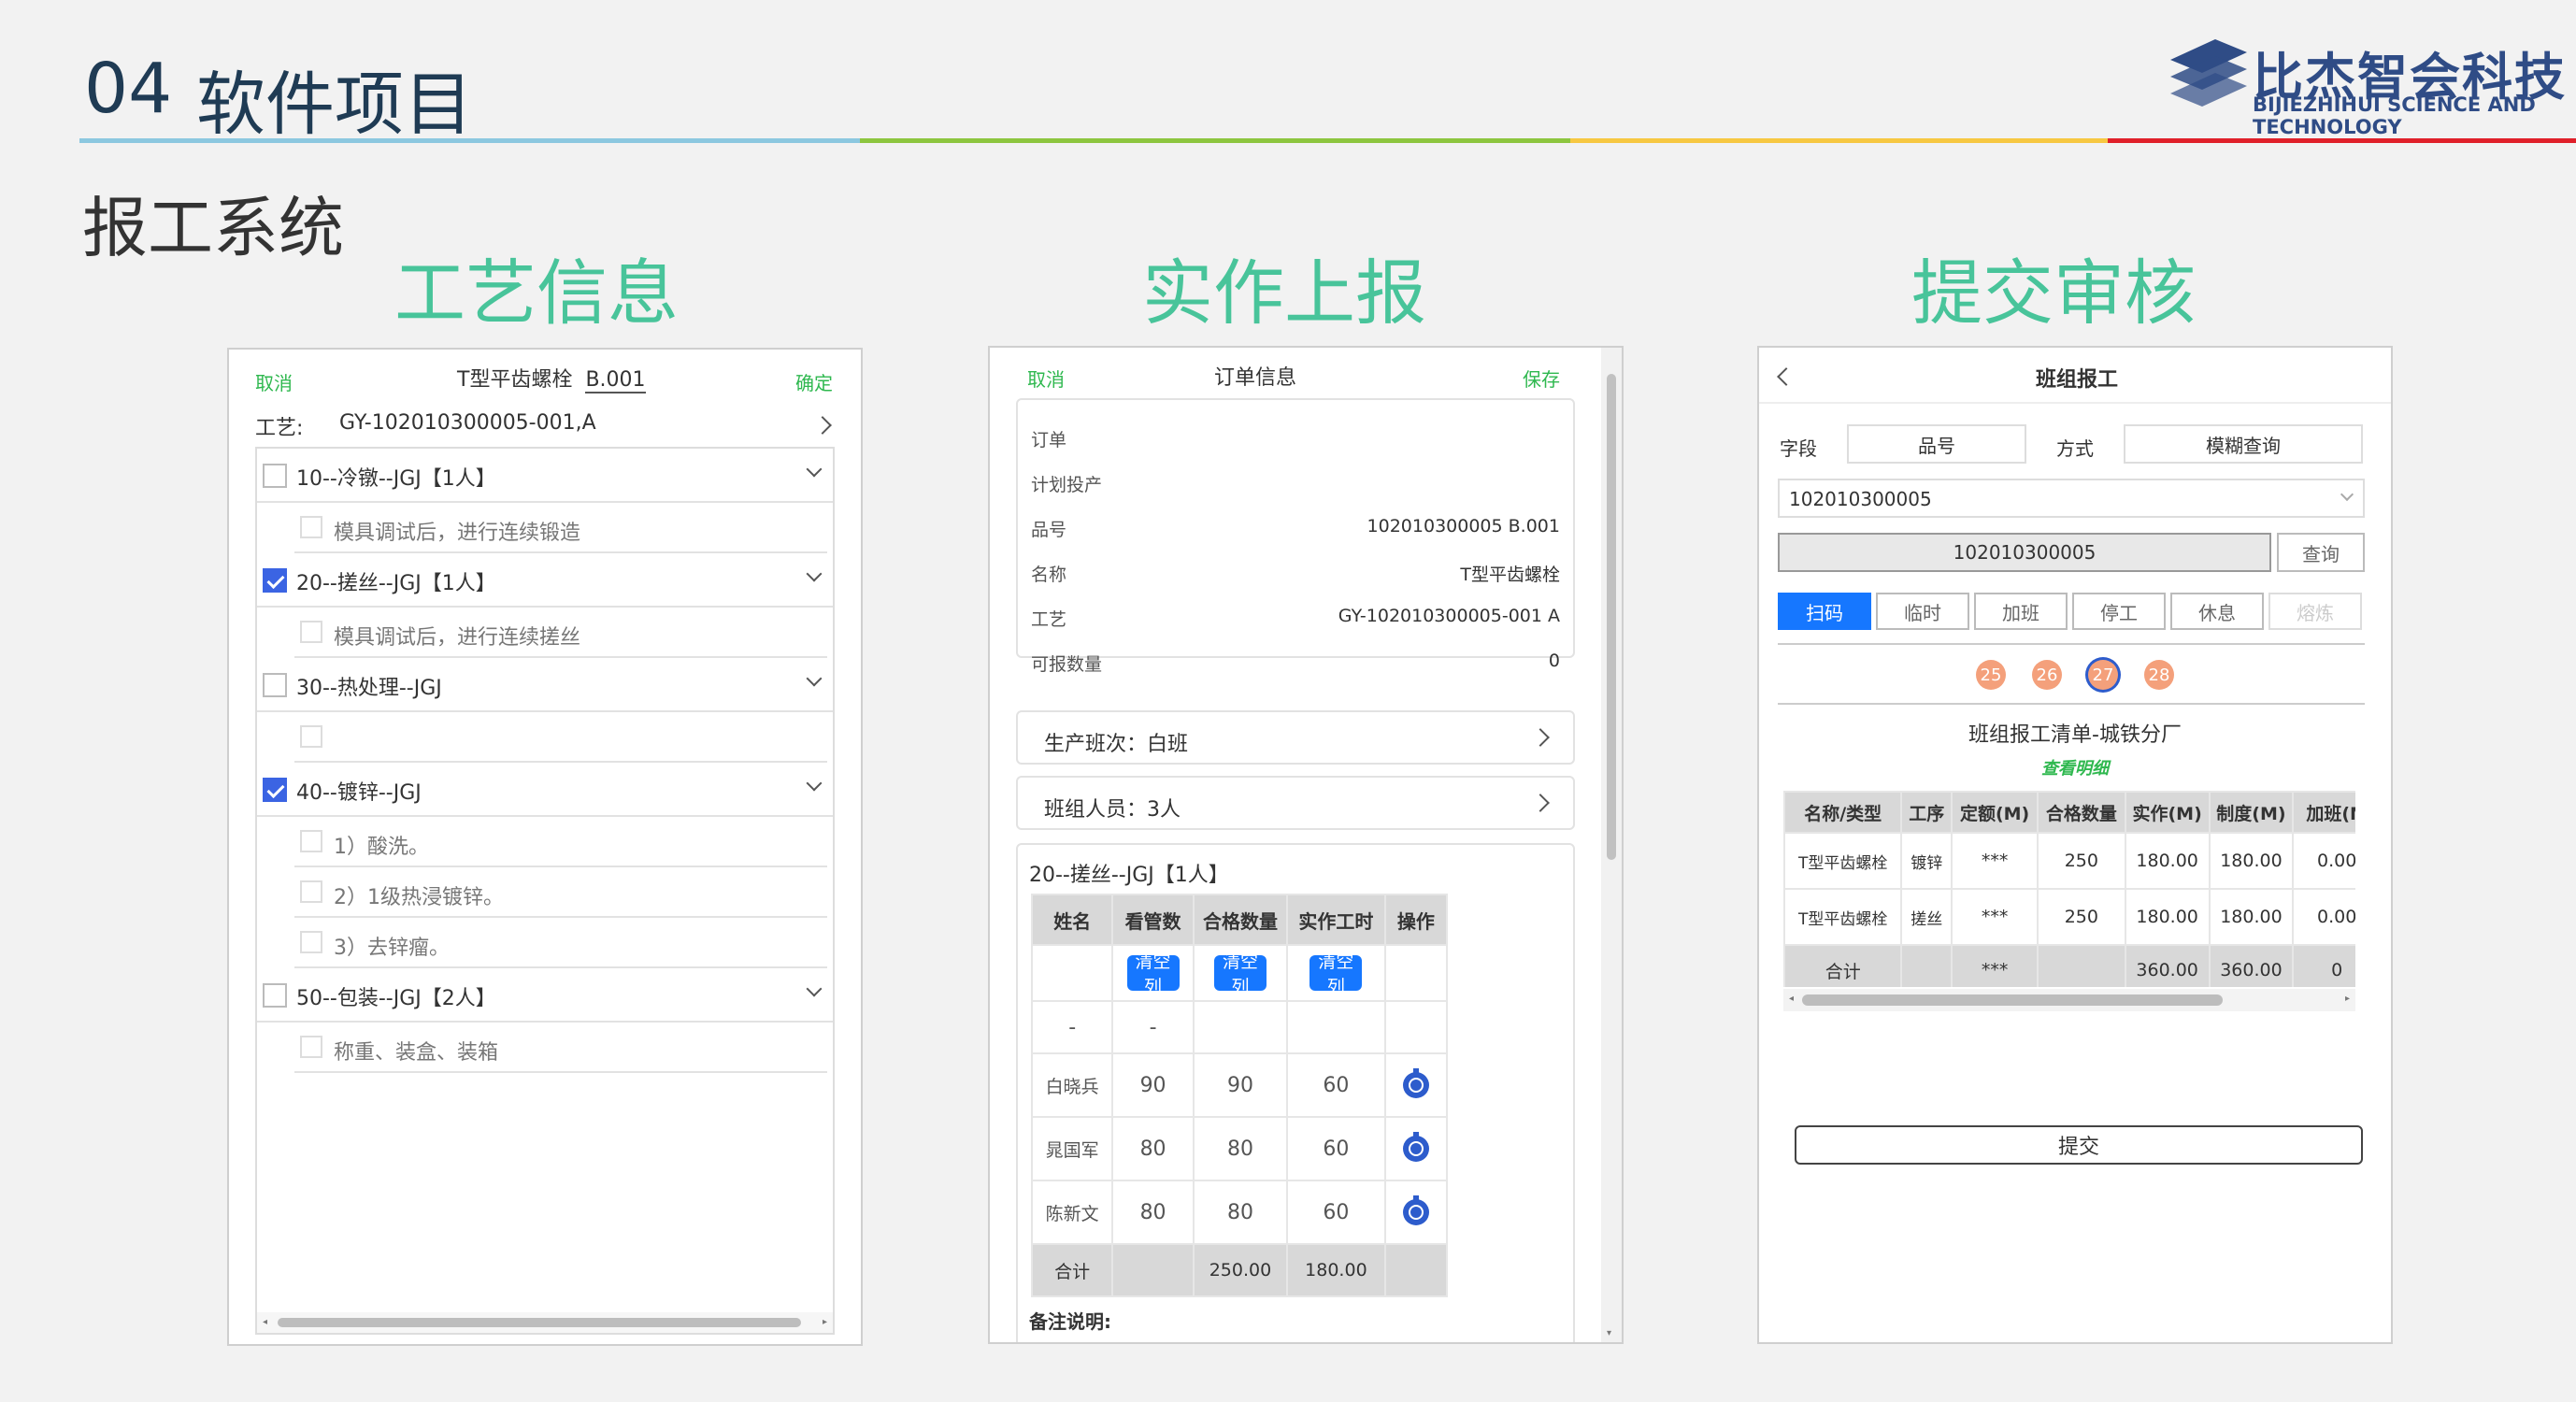 The height and width of the screenshot is (1402, 2576). I want to click on panel-title: 班组报工, so click(2077, 380).